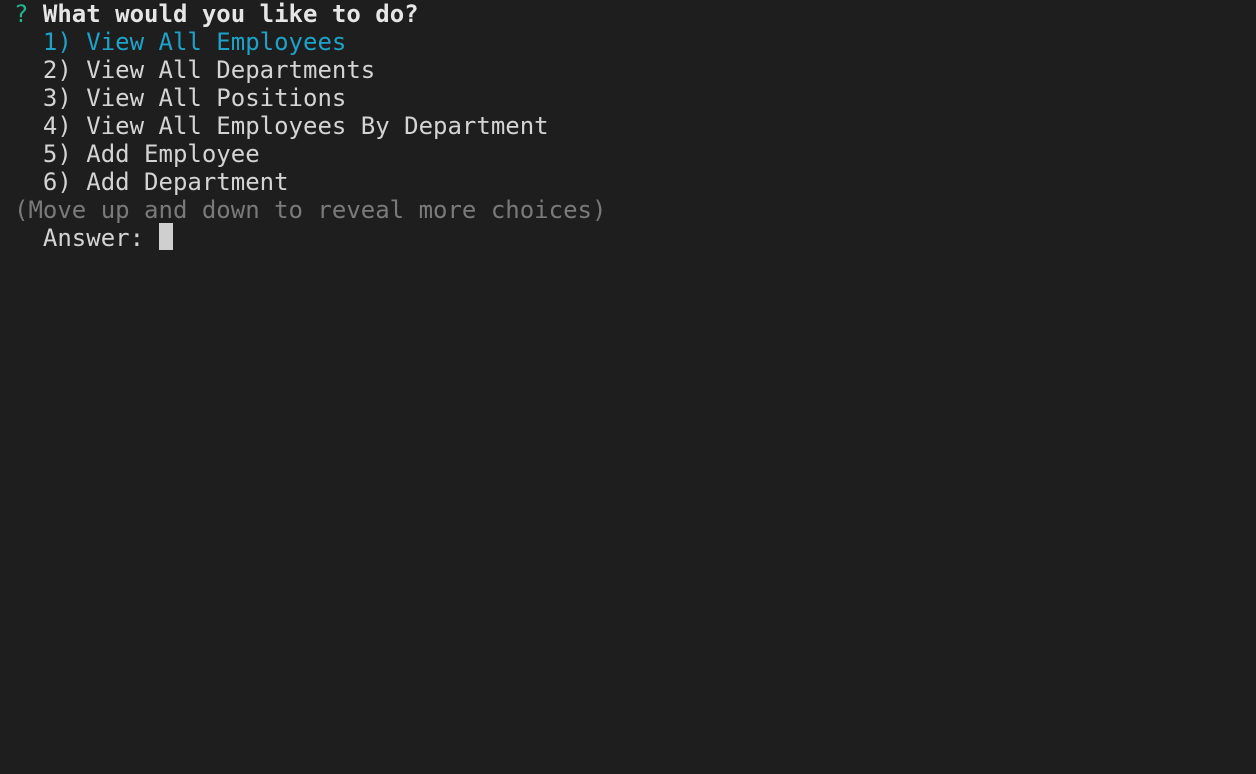  Describe the element at coordinates (310, 182) in the screenshot. I see `choice-add-department: 6) Add Department` at that location.